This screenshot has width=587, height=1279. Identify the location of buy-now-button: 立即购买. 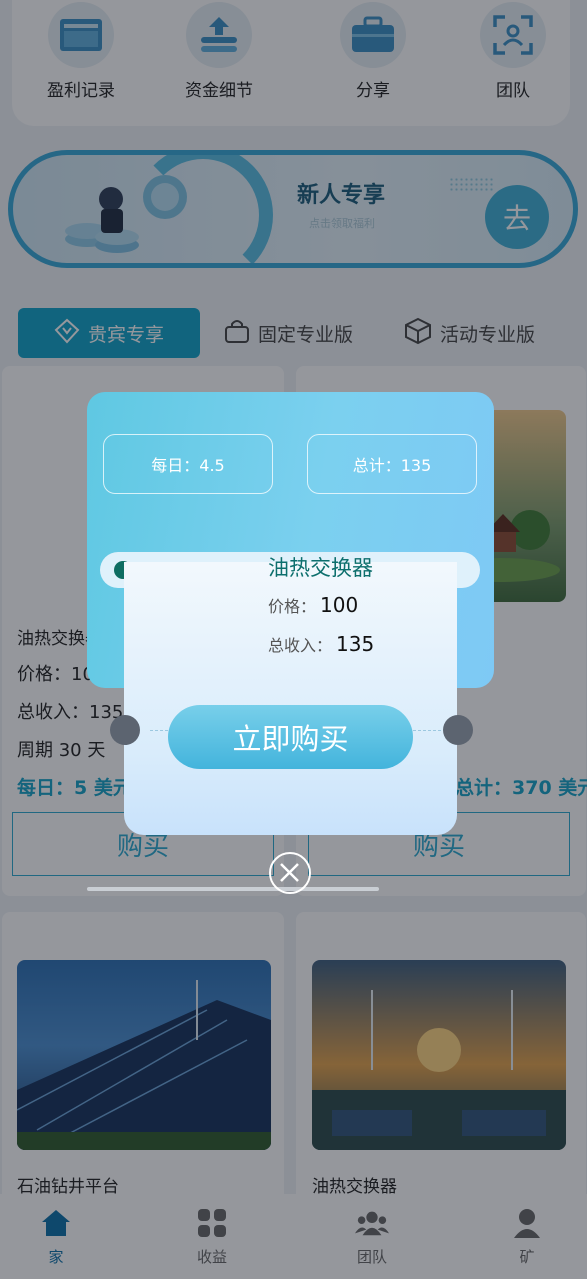
(290, 737).